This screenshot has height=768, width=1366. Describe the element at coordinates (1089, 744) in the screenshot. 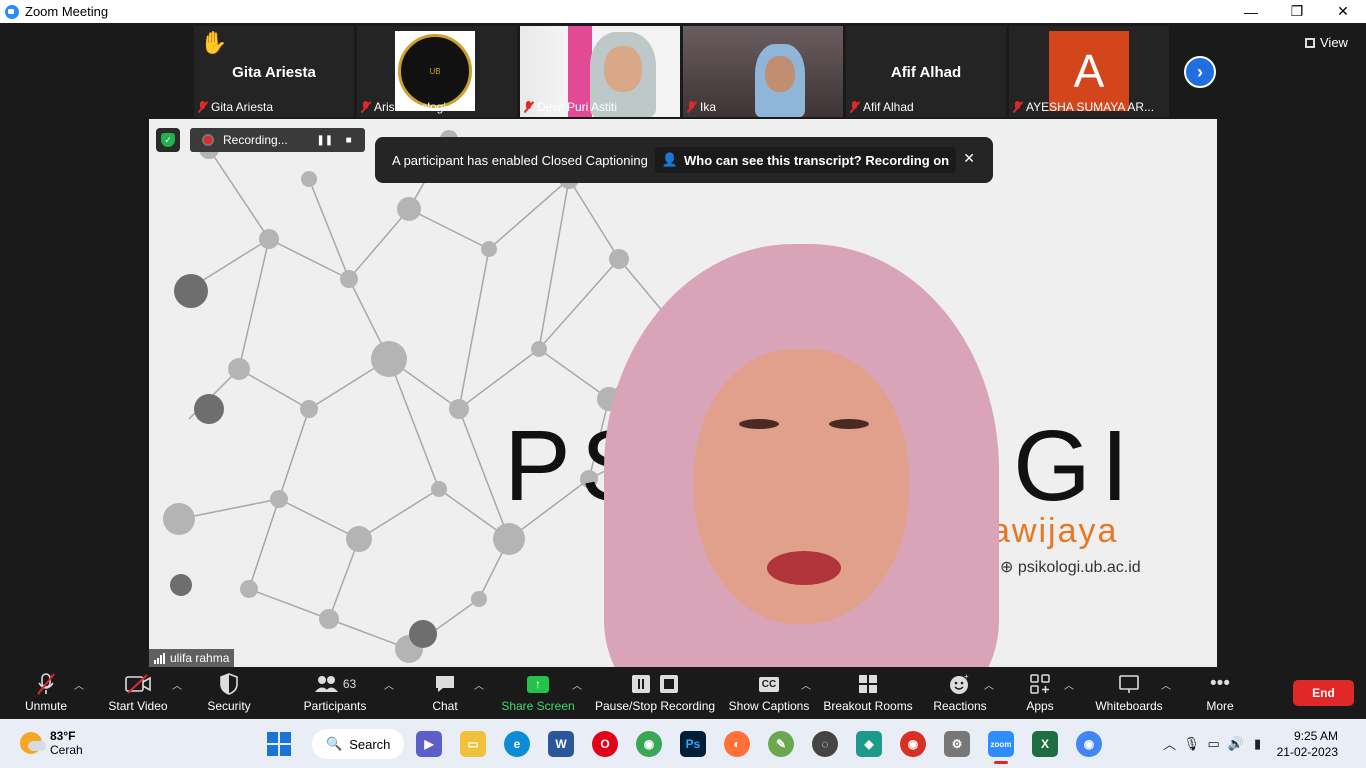

I see `chrome-alt-icon: ◉` at that location.